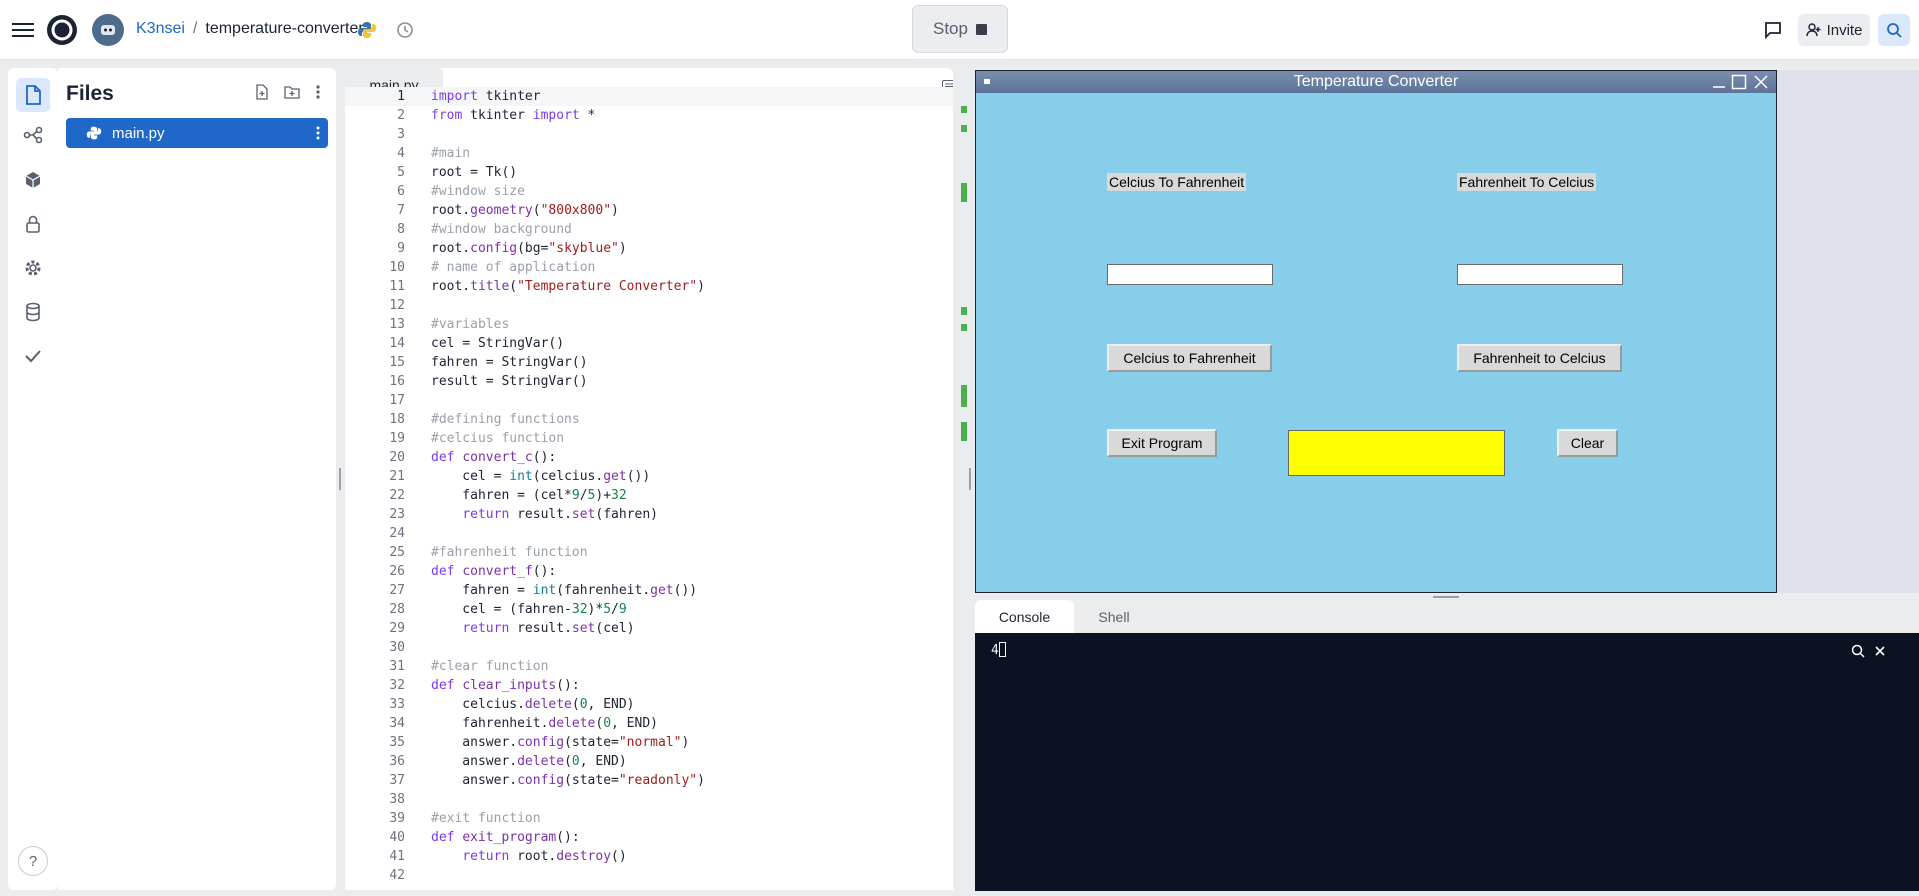 The height and width of the screenshot is (896, 1919). Describe the element at coordinates (649, 438) in the screenshot. I see `code-line: 19 #celcius function` at that location.